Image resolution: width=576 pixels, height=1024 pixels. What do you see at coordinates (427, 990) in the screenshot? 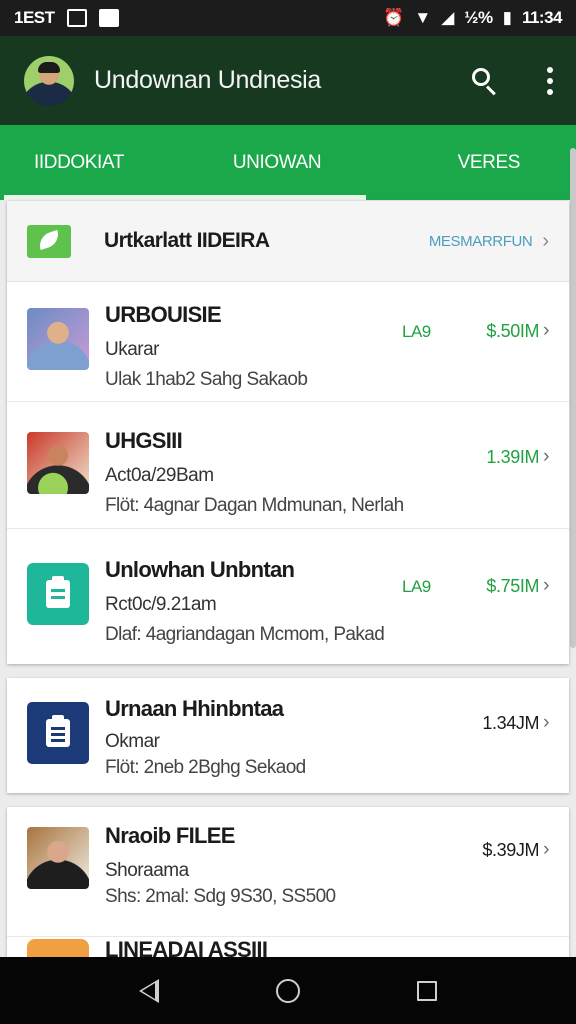
I see `recents-icon` at bounding box center [427, 990].